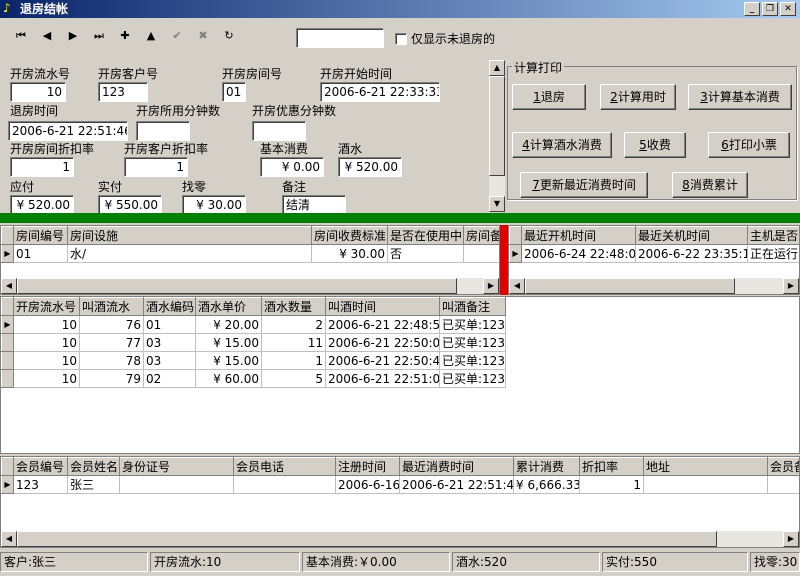 This screenshot has height=576, width=800. Describe the element at coordinates (151, 36) in the screenshot. I see `edit-record-icon: ▲` at that location.